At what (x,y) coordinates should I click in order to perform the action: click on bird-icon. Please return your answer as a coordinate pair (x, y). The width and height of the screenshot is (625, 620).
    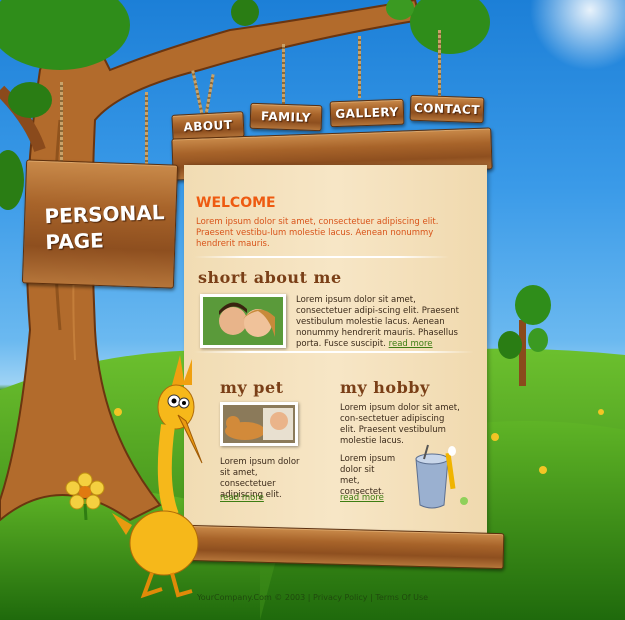
    Looking at the image, I should click on (157, 477).